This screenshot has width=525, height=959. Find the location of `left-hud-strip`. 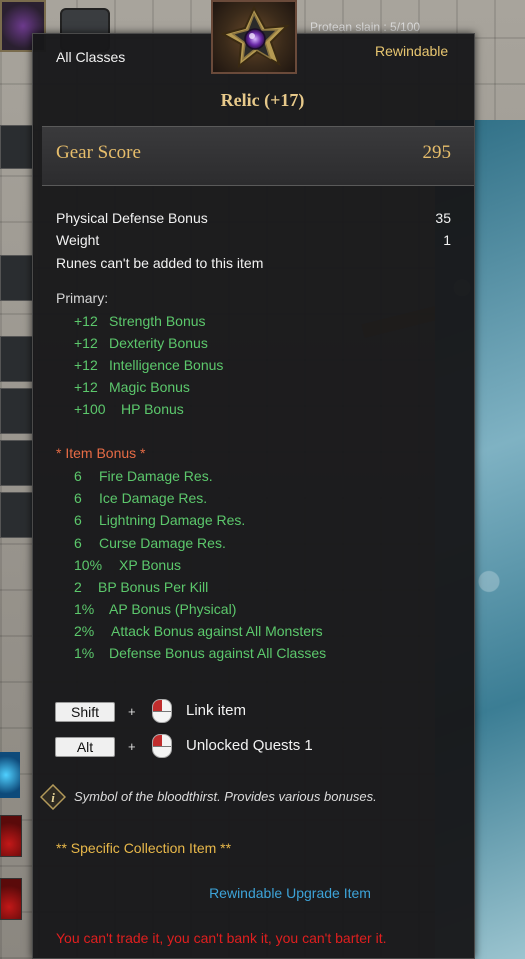

left-hud-strip is located at coordinates (23, 479).